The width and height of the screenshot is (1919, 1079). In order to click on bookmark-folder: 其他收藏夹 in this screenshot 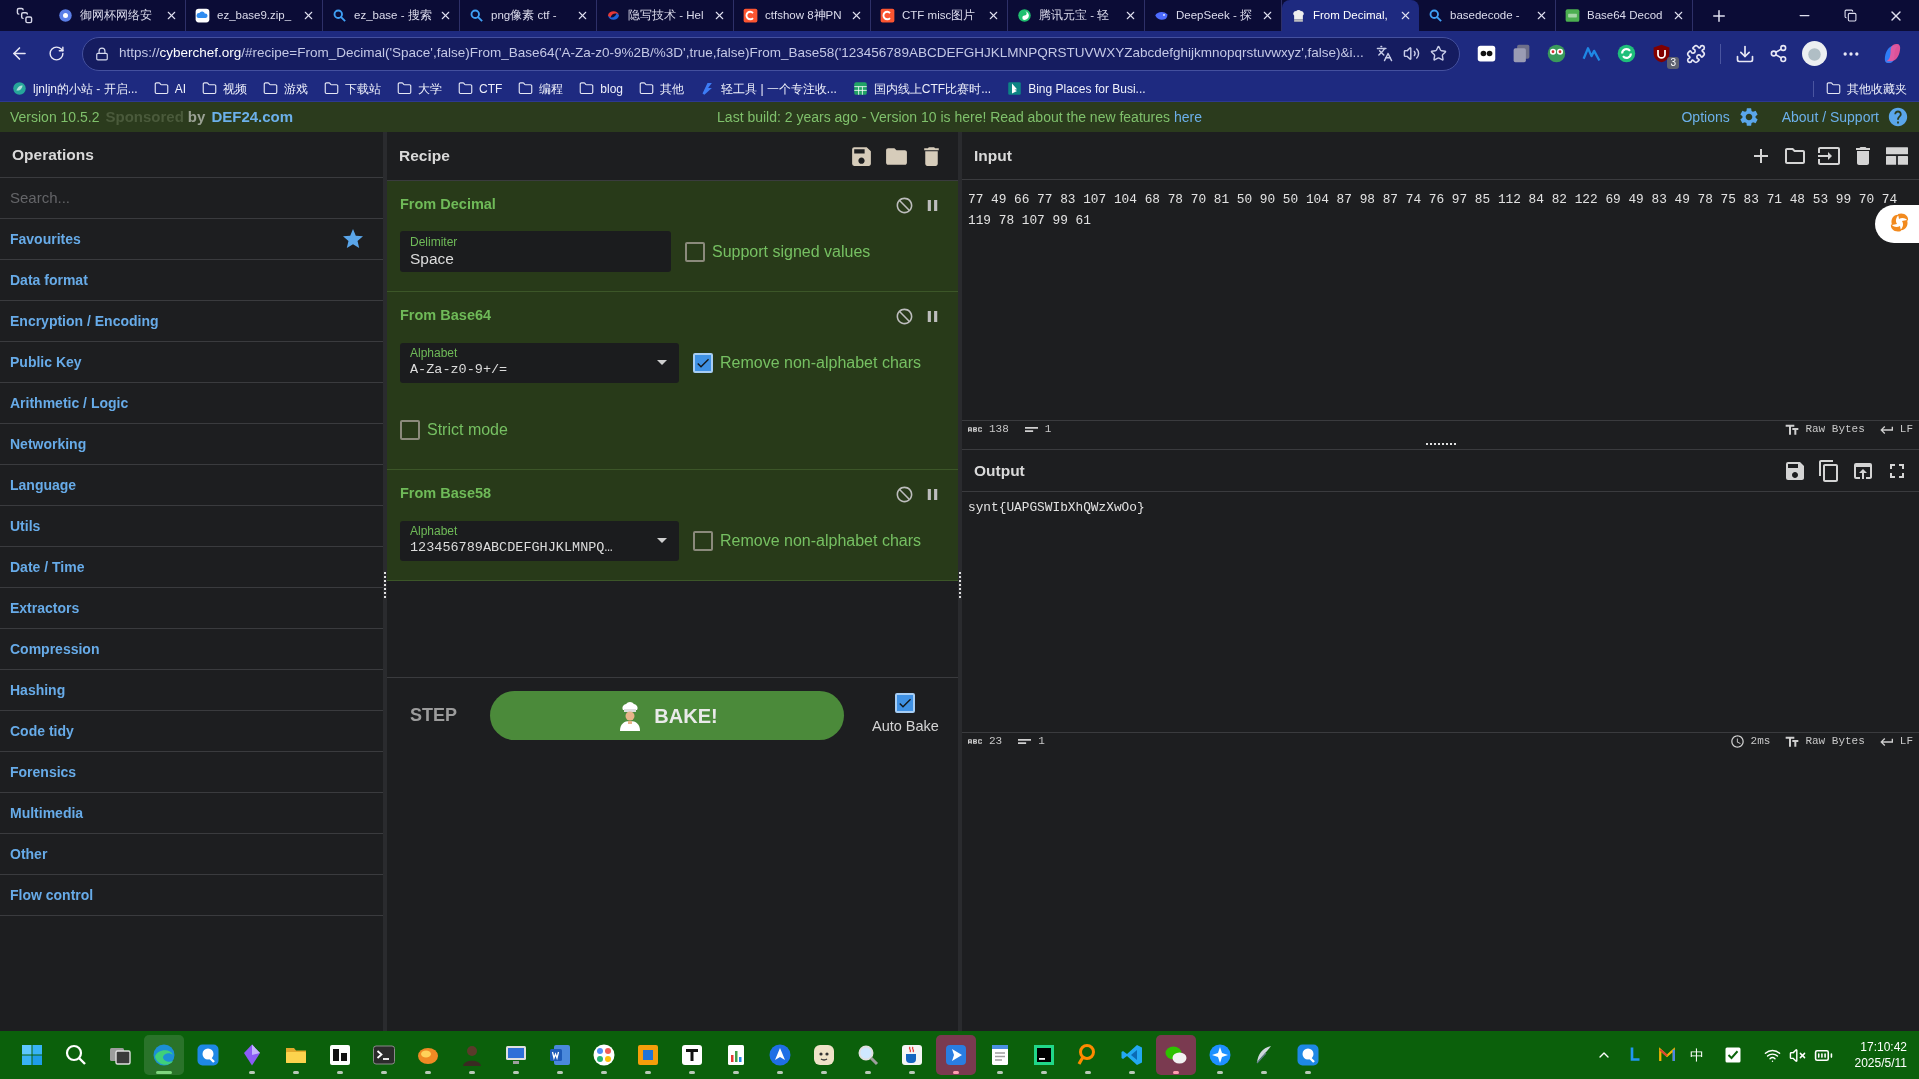, I will do `click(1866, 88)`.